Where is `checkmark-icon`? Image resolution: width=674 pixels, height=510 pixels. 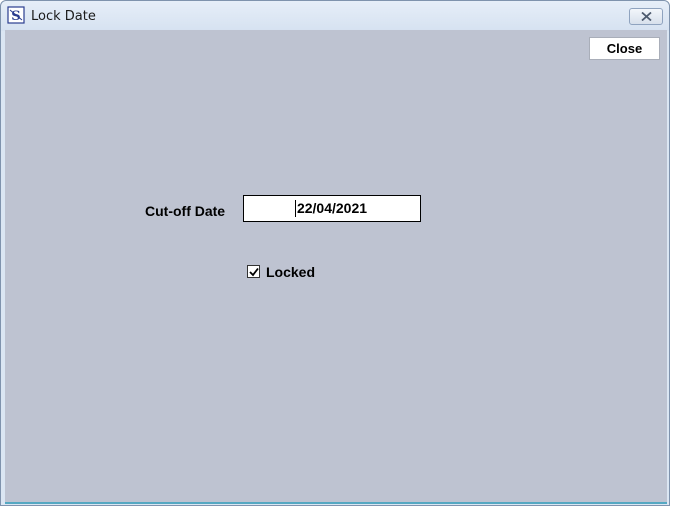
checkmark-icon is located at coordinates (254, 272).